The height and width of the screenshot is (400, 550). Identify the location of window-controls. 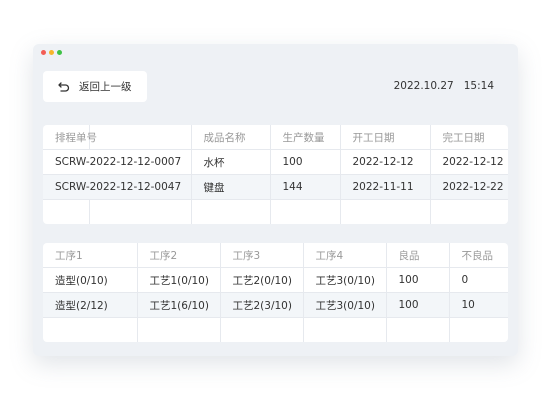
(51, 52).